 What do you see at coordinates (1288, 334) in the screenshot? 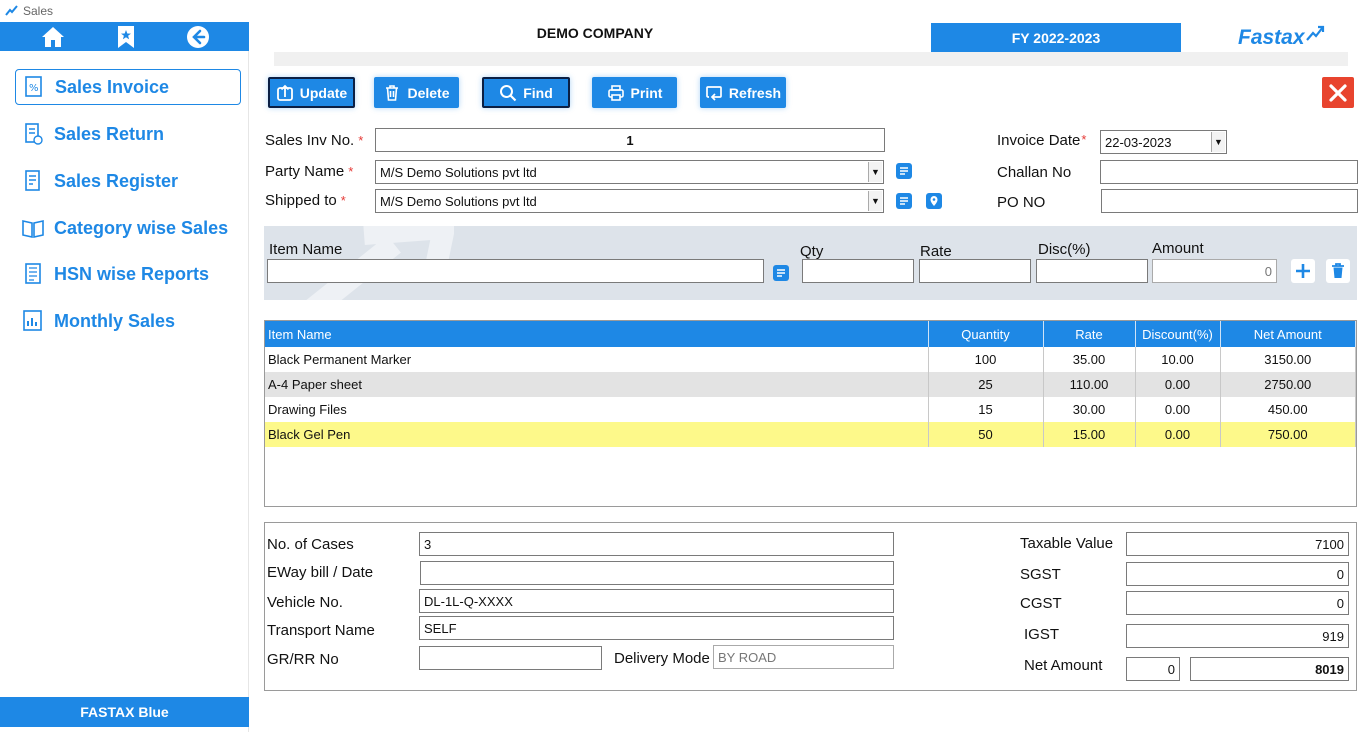
I see `column-header-net-amount: Net Amount` at bounding box center [1288, 334].